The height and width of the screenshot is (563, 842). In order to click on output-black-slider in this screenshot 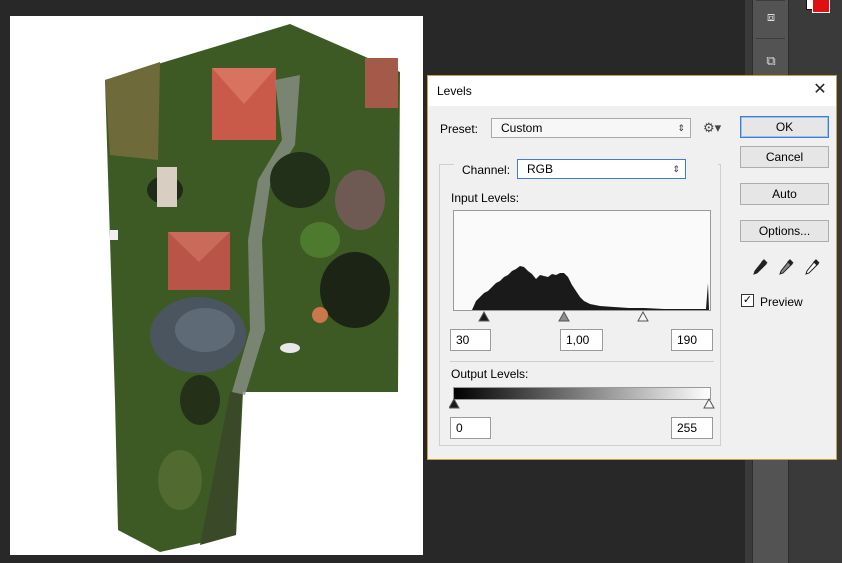, I will do `click(454, 403)`.